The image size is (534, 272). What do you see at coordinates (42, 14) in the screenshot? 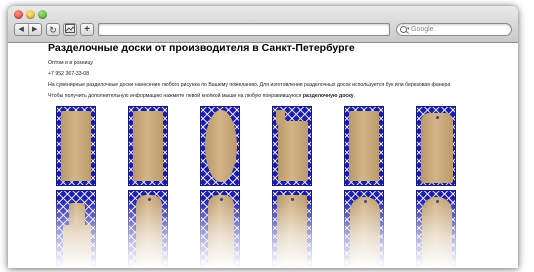
I see `zoom-window-button` at bounding box center [42, 14].